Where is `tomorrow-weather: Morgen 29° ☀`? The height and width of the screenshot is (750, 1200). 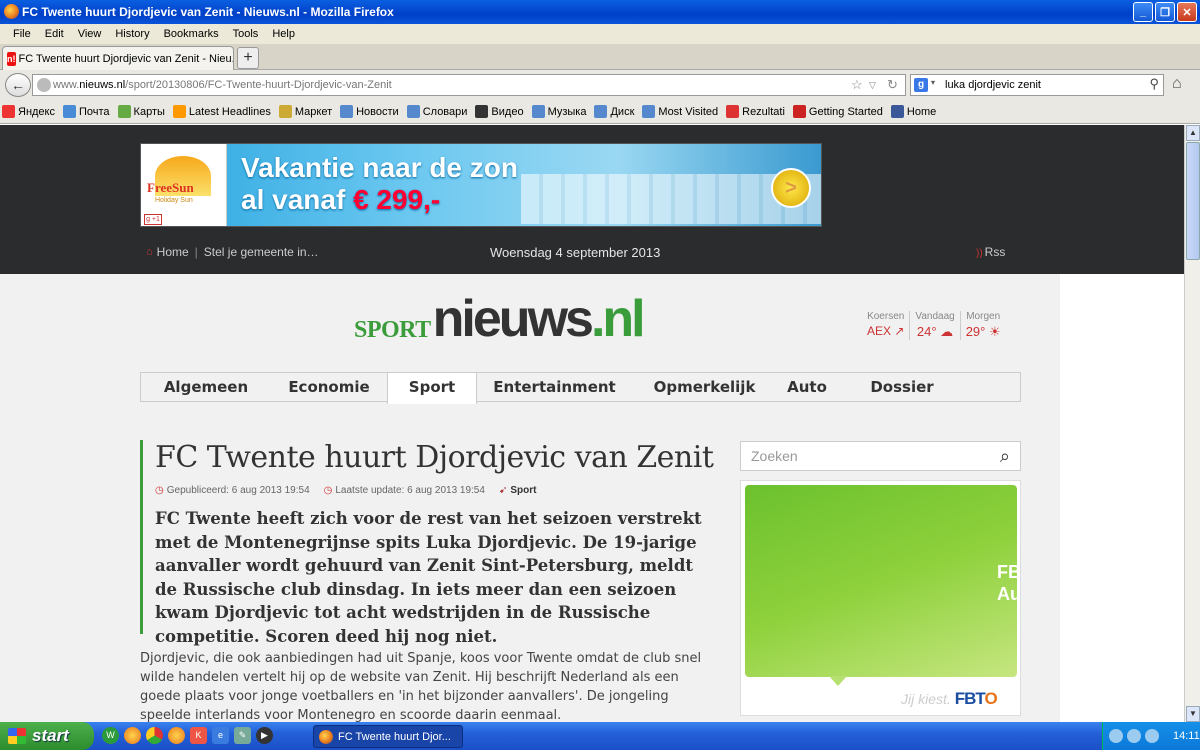
tomorrow-weather: Morgen 29° ☀ is located at coordinates (982, 325).